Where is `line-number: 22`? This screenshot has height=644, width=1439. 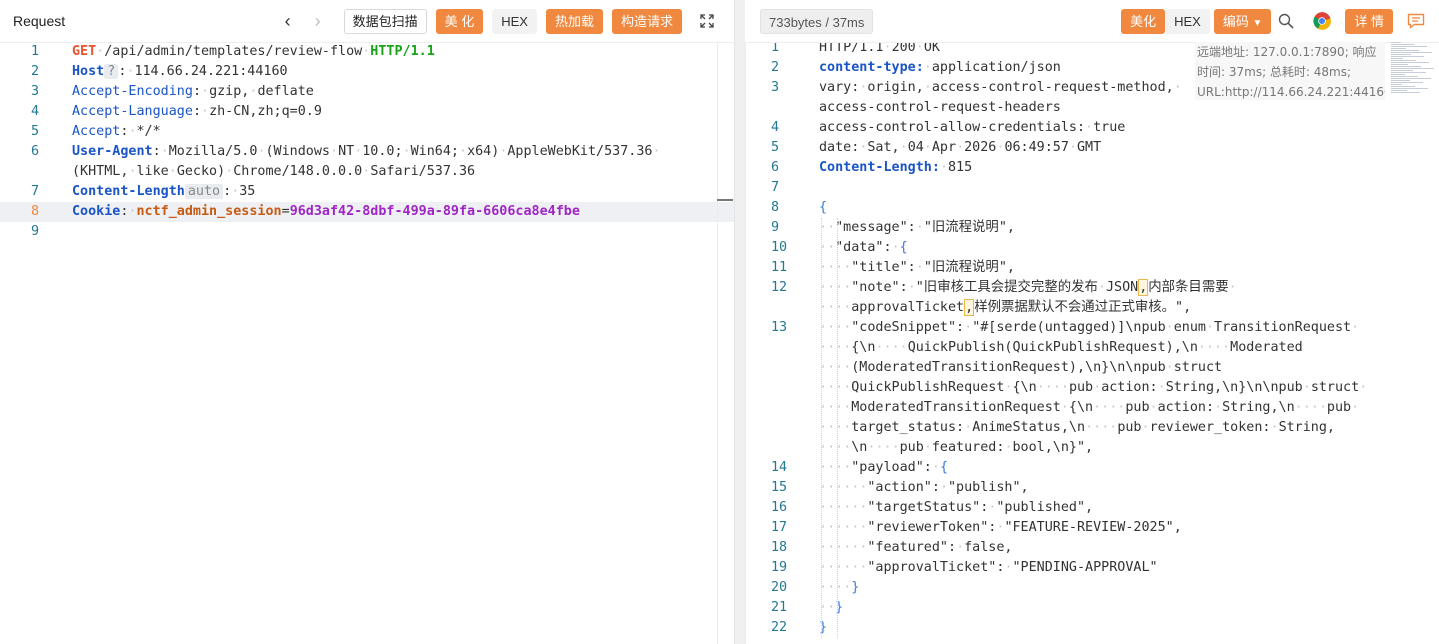 line-number: 22 is located at coordinates (779, 627).